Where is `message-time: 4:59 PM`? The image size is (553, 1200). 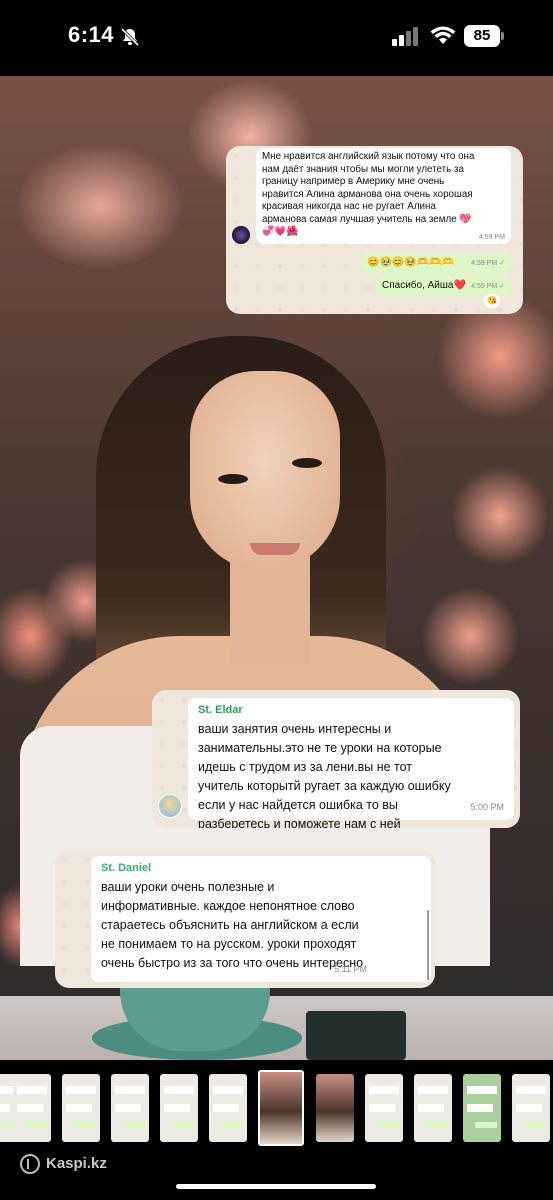
message-time: 4:59 PM is located at coordinates (491, 237).